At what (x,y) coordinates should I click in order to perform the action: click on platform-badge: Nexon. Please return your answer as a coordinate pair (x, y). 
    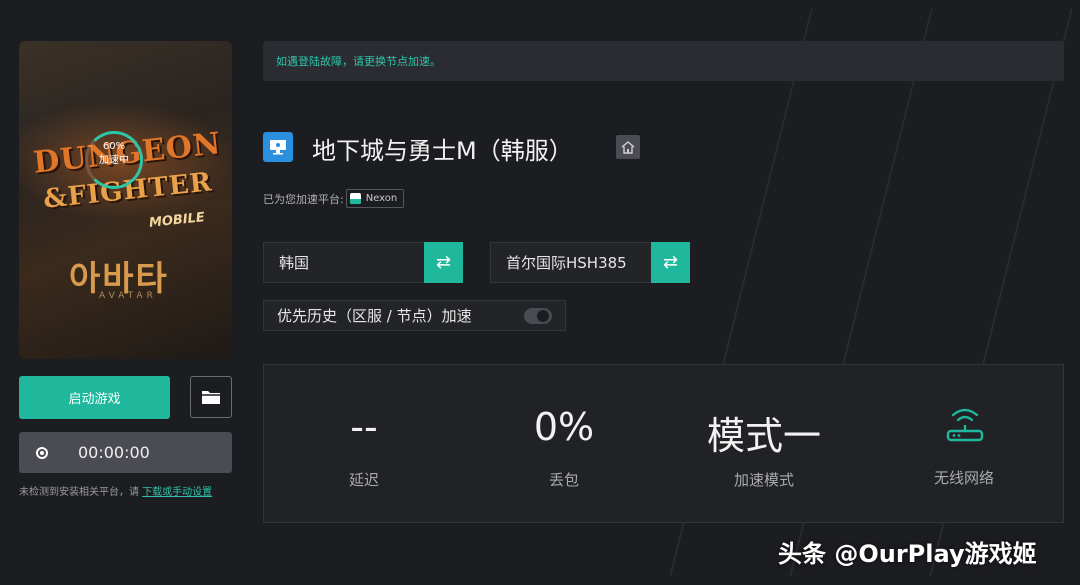
    Looking at the image, I should click on (375, 198).